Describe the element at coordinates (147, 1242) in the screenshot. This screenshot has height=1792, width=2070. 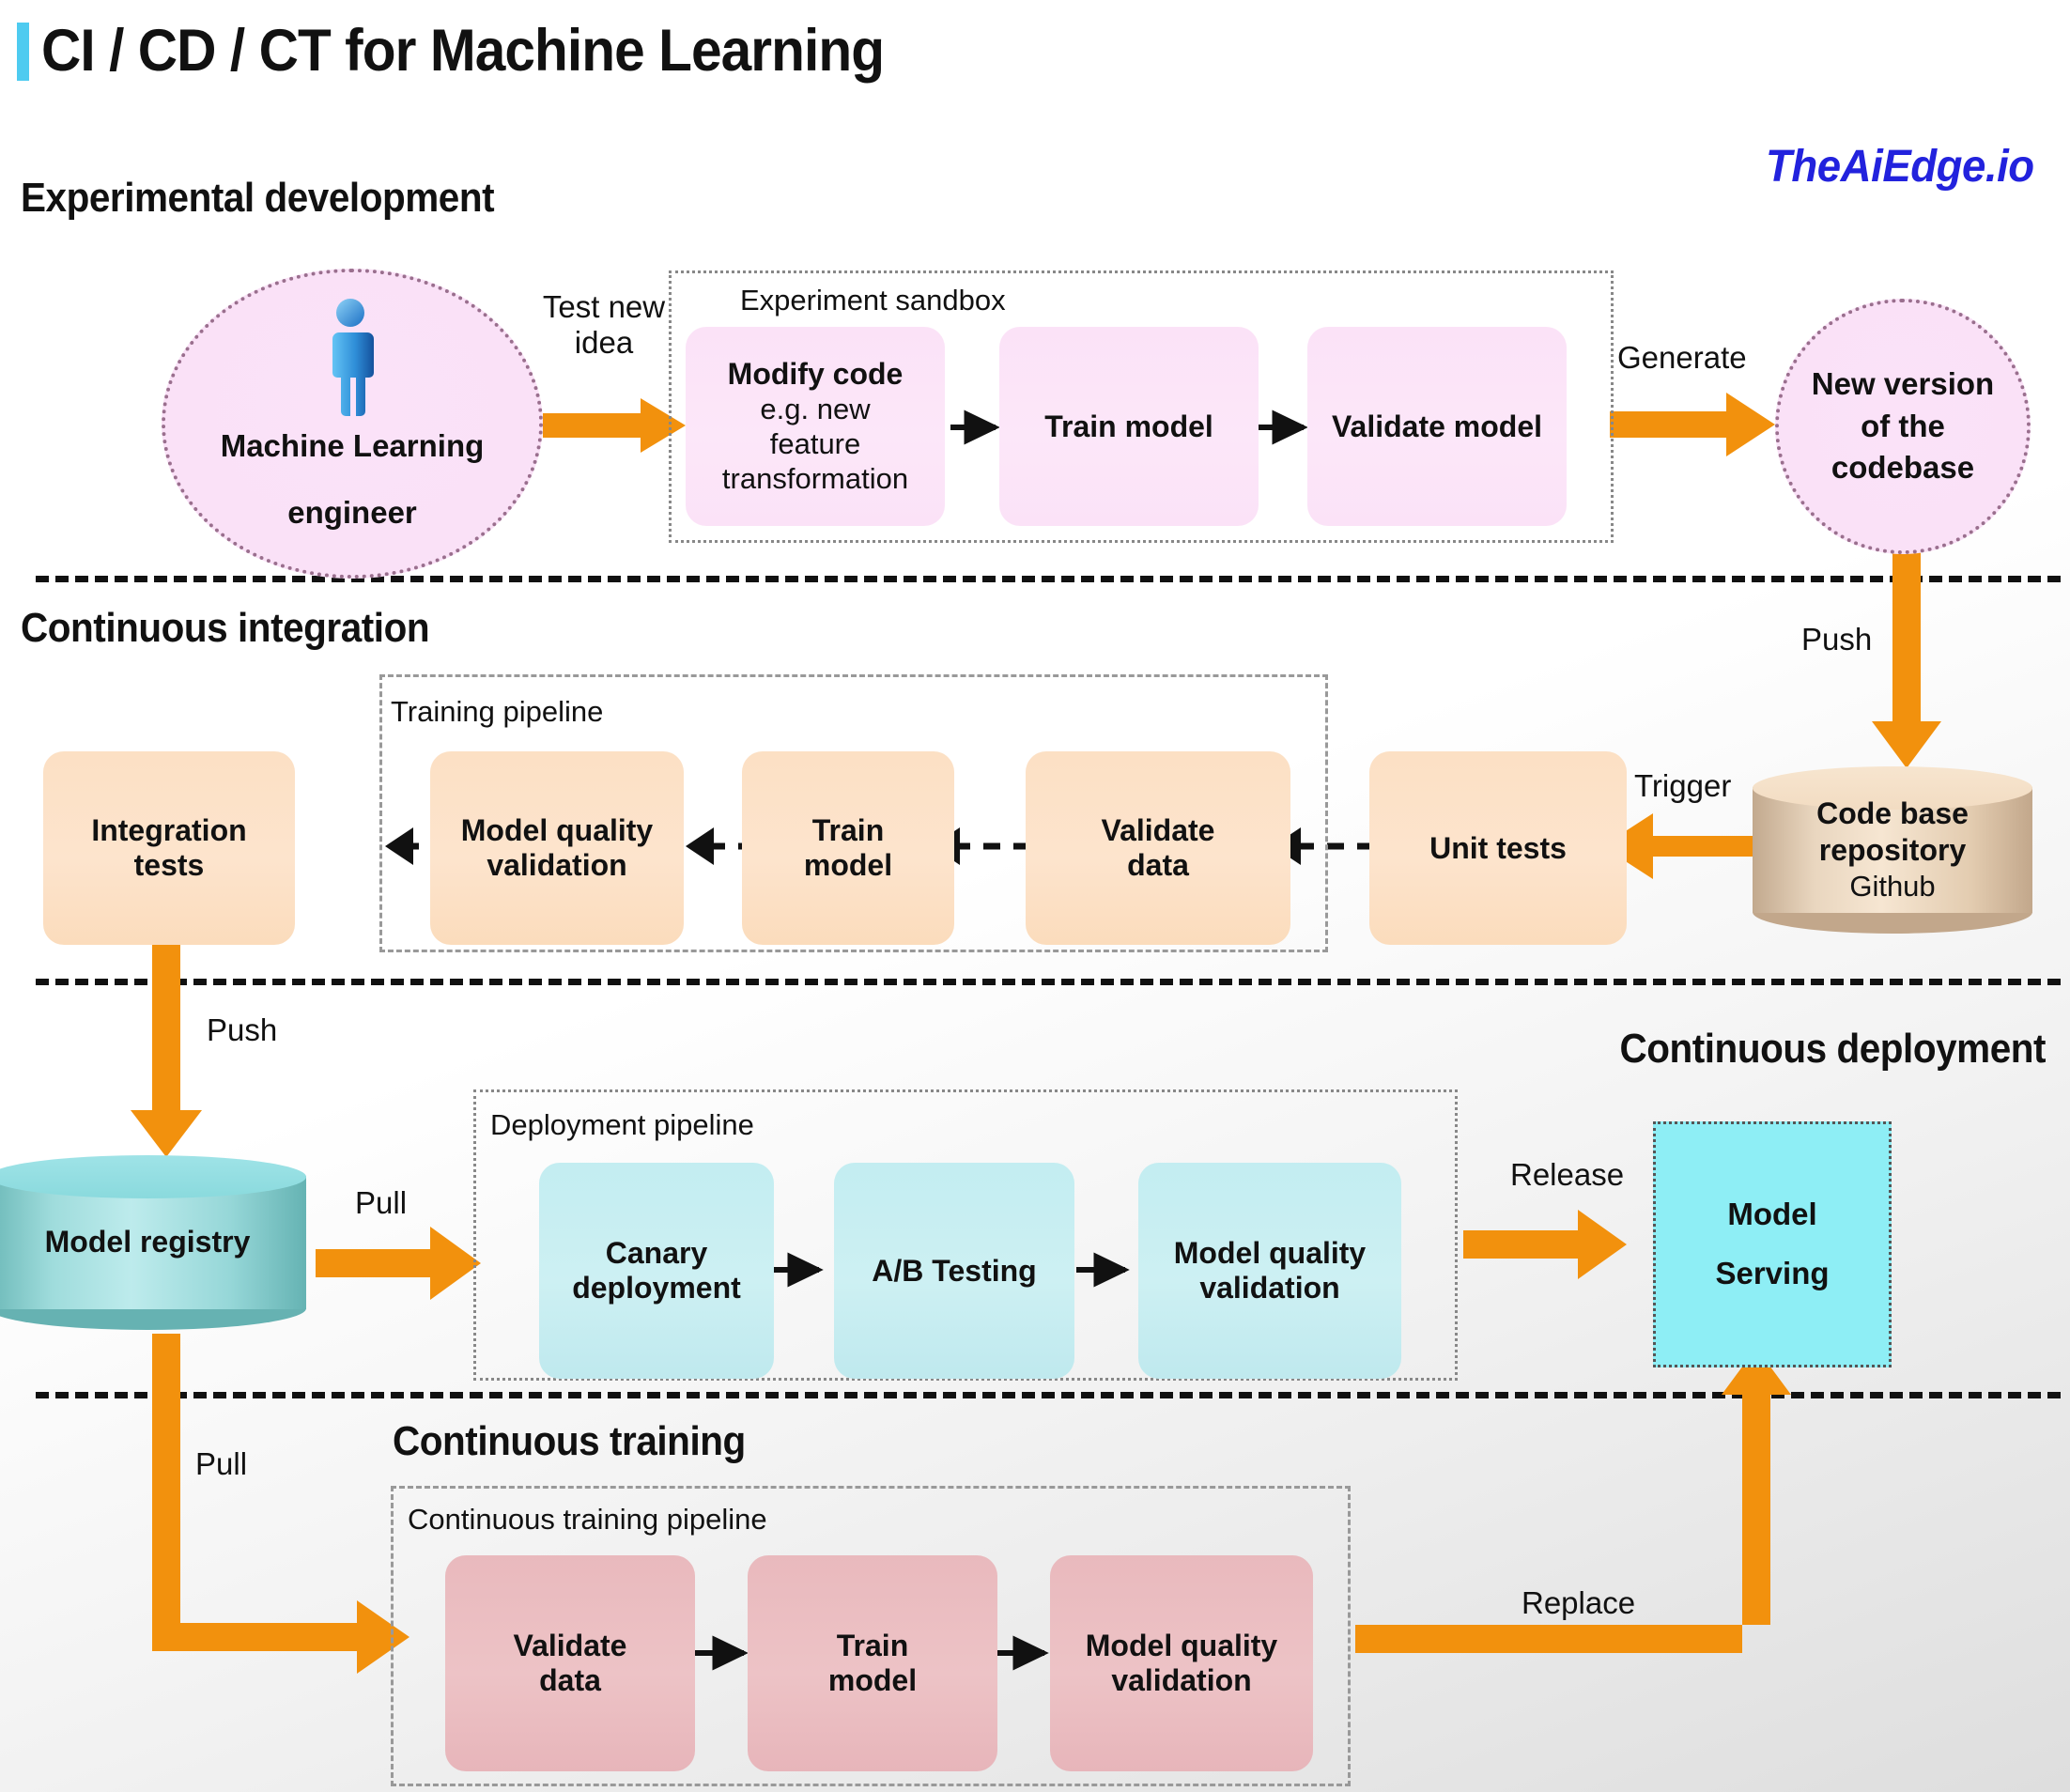
I see `registry-text: Model registry` at that location.